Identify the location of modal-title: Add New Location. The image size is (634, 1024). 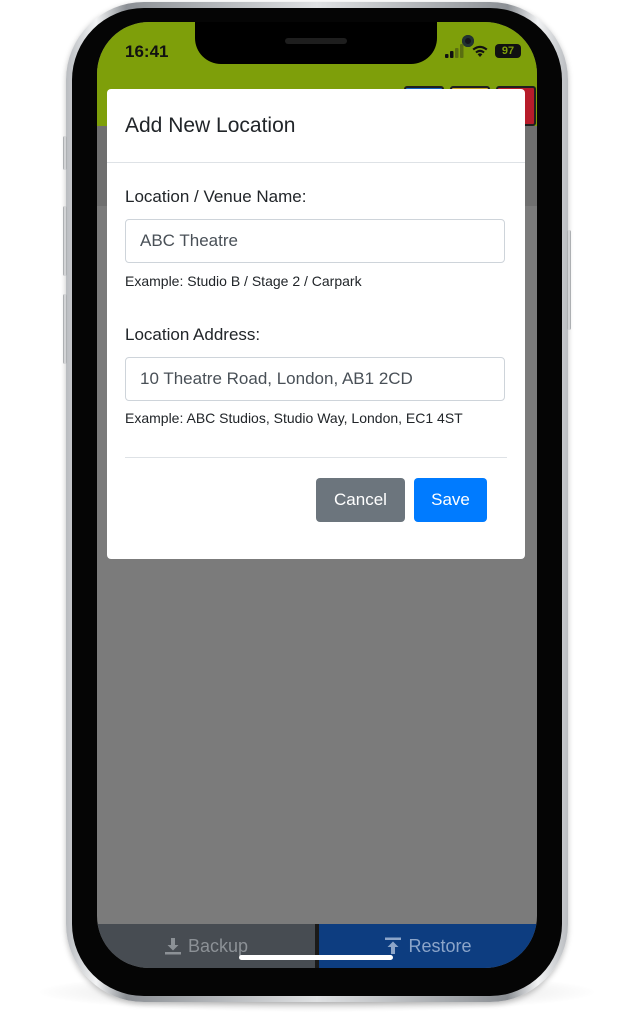
(210, 125).